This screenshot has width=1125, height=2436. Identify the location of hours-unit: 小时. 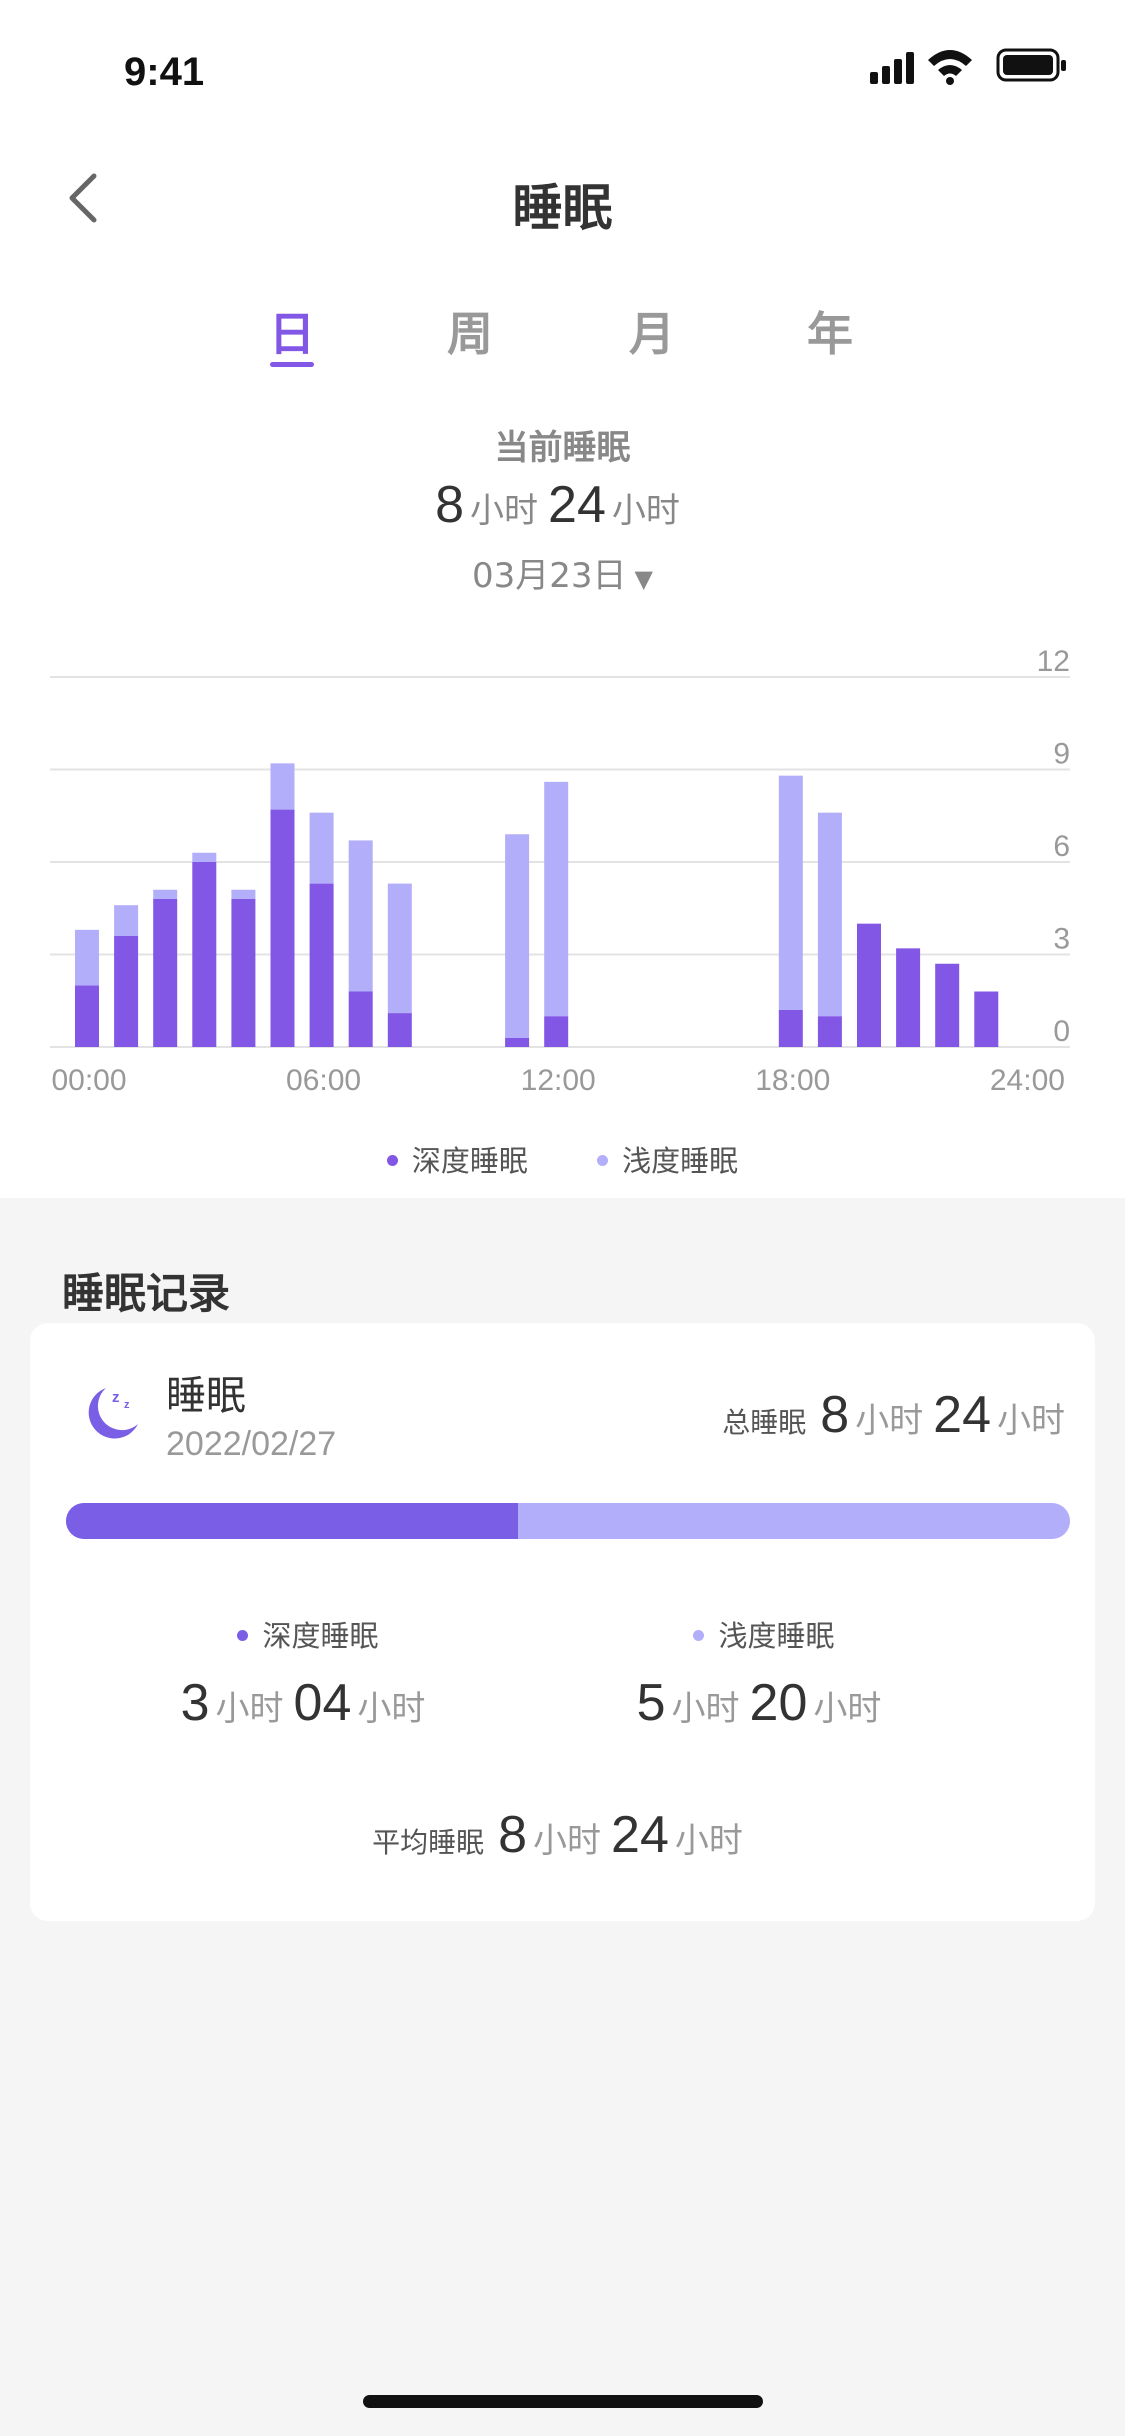
(504, 511).